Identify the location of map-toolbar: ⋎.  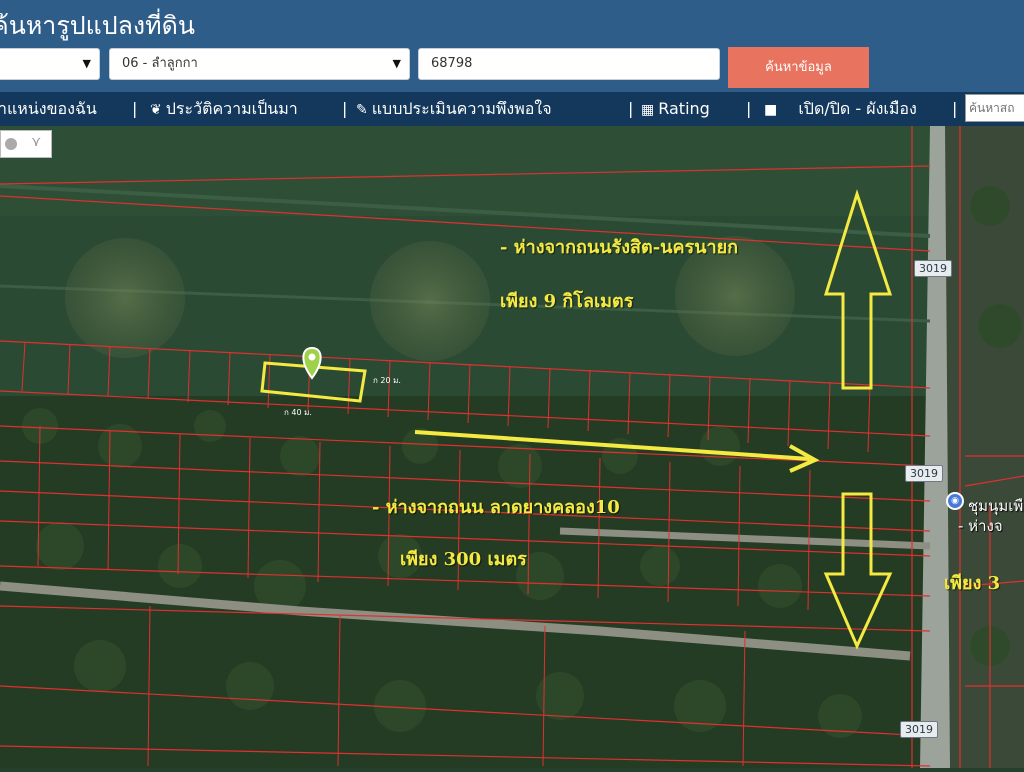
(26, 144).